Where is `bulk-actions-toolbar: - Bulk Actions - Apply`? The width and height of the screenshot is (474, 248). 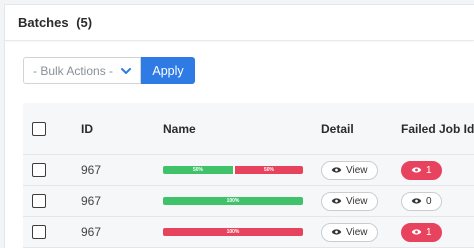 bulk-actions-toolbar: - Bulk Actions - Apply is located at coordinates (109, 70).